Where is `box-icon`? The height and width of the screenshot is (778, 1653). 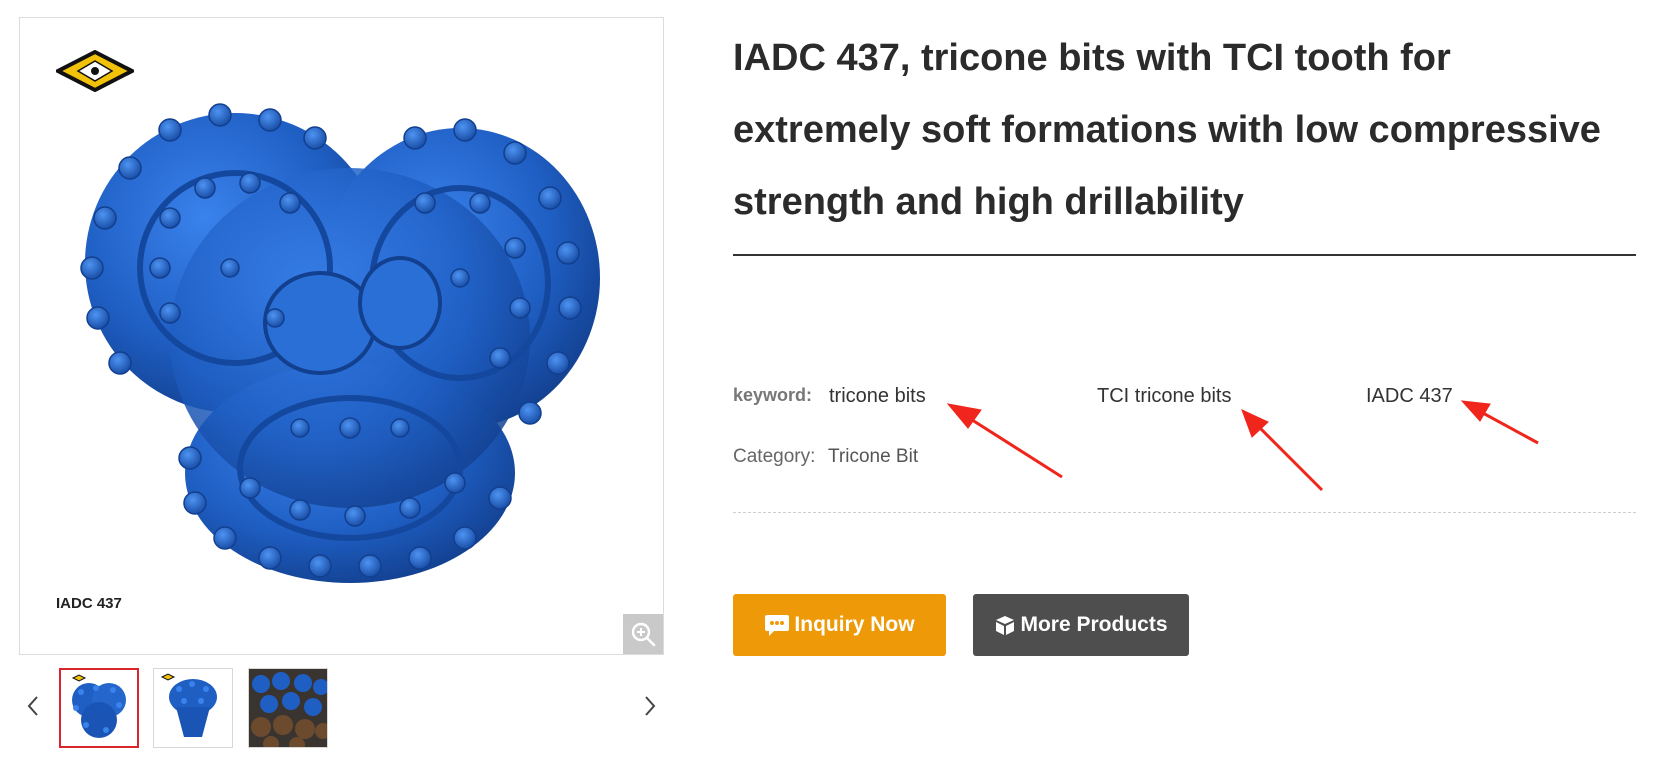 box-icon is located at coordinates (1005, 625).